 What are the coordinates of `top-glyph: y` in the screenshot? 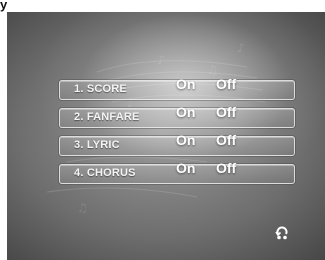 It's located at (4, 6).